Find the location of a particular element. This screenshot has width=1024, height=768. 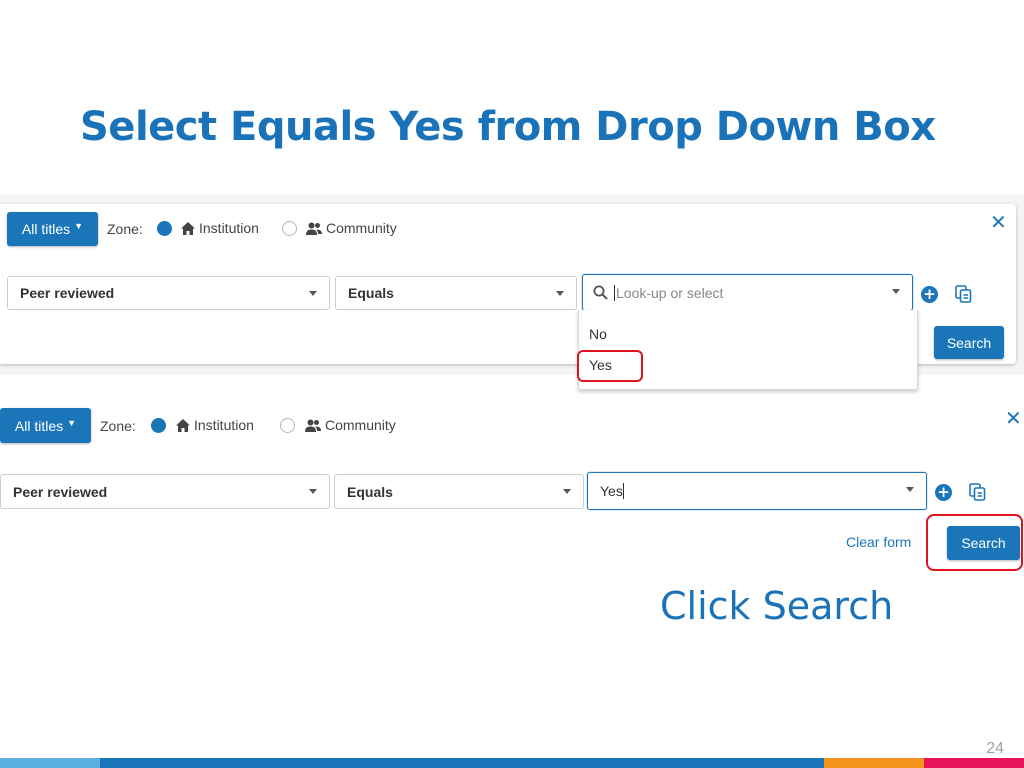

search-button-label: Search is located at coordinates (969, 342).